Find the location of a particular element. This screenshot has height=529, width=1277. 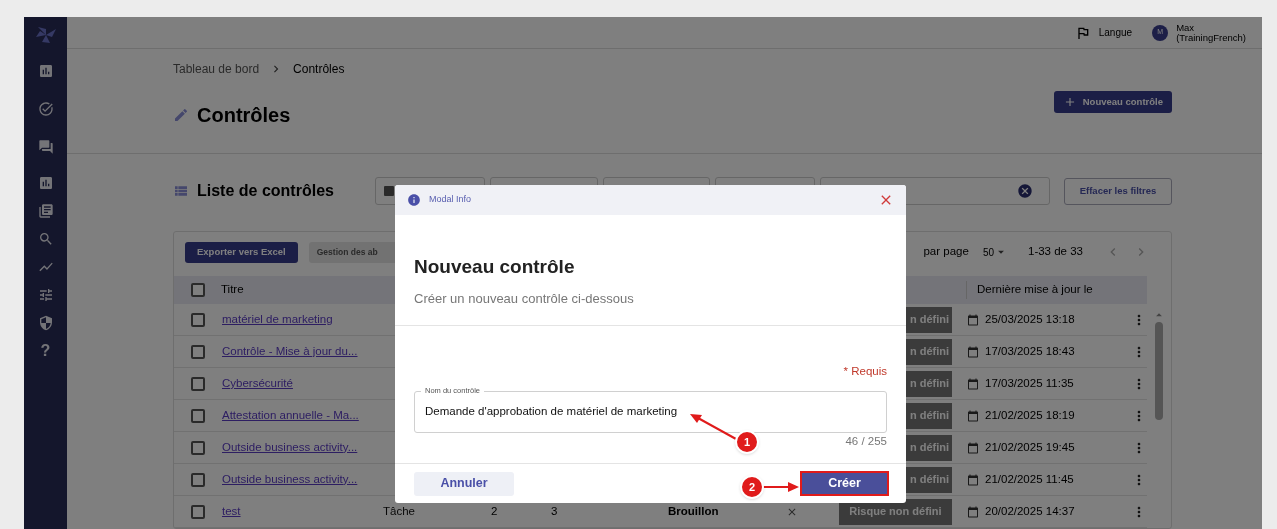

breadcrumb-item: Contrôles is located at coordinates (319, 70).